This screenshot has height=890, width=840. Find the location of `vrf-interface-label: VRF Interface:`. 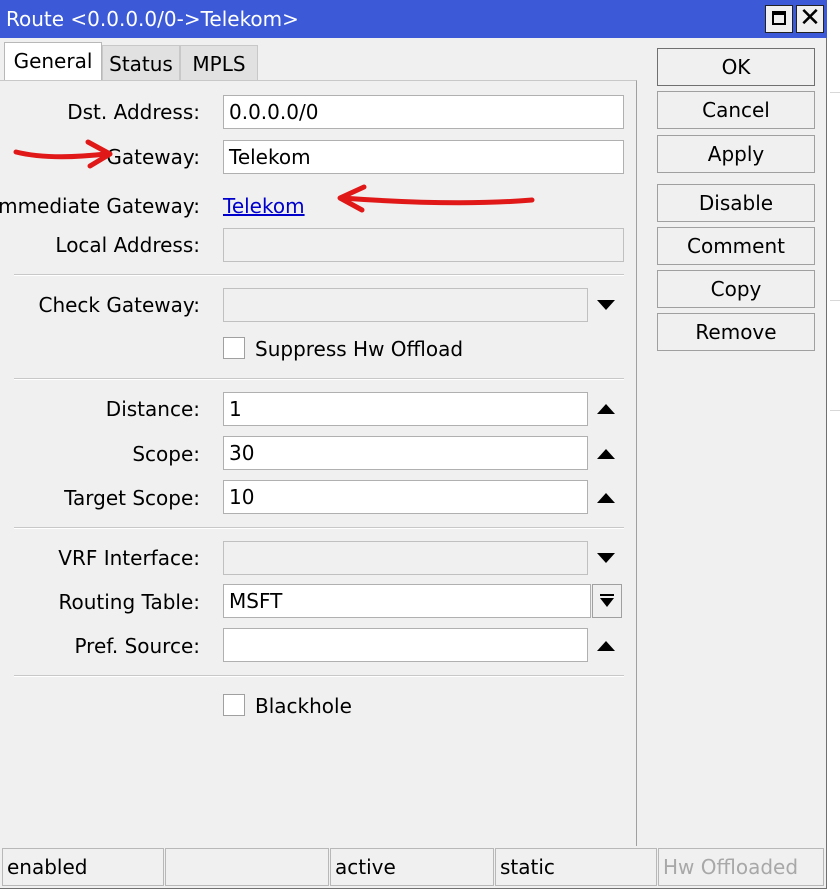

vrf-interface-label: VRF Interface: is located at coordinates (129, 558).